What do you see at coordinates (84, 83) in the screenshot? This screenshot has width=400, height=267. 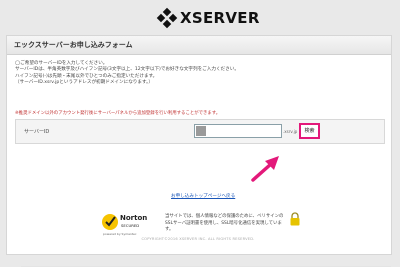 I see `instruction-line: （サーバーID.xsrv.jpというアドレスが初期ドメインになります。）` at bounding box center [84, 83].